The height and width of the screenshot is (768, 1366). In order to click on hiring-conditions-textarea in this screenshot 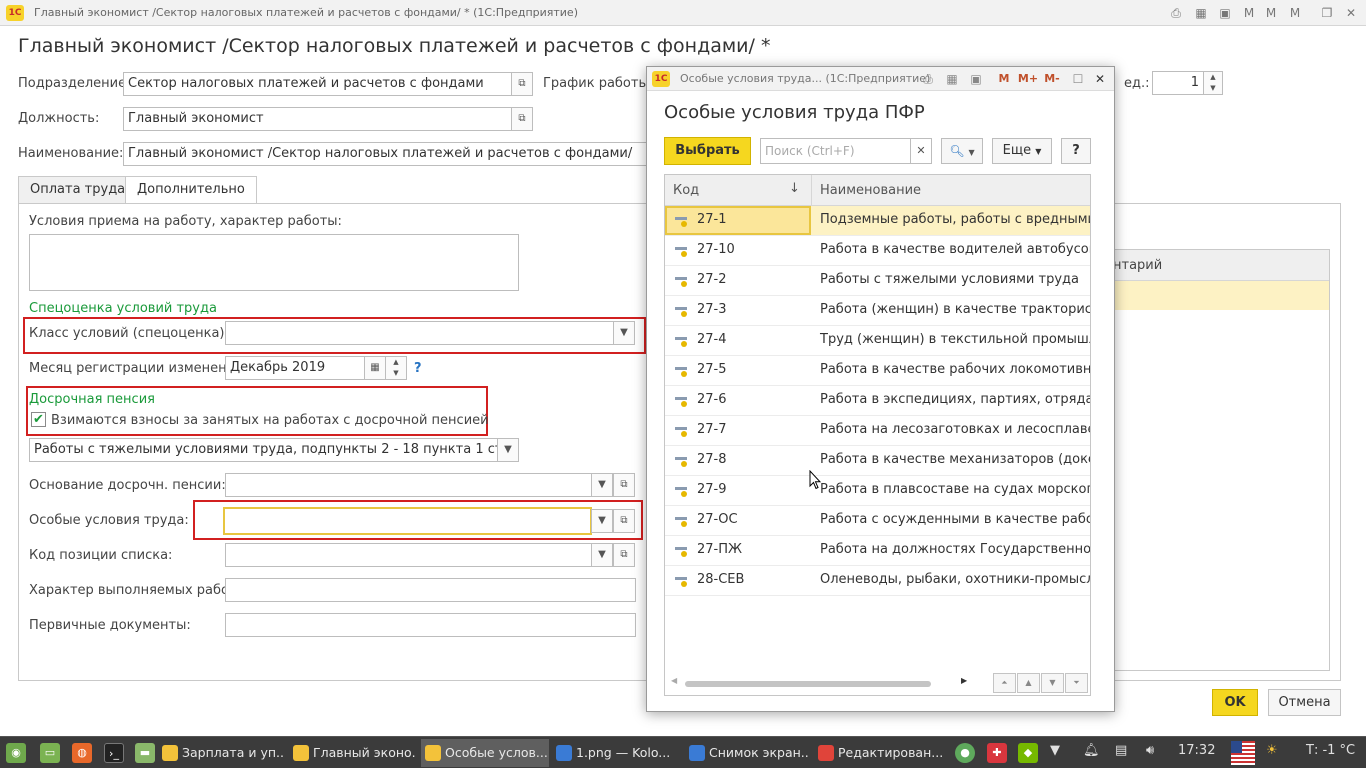, I will do `click(274, 262)`.